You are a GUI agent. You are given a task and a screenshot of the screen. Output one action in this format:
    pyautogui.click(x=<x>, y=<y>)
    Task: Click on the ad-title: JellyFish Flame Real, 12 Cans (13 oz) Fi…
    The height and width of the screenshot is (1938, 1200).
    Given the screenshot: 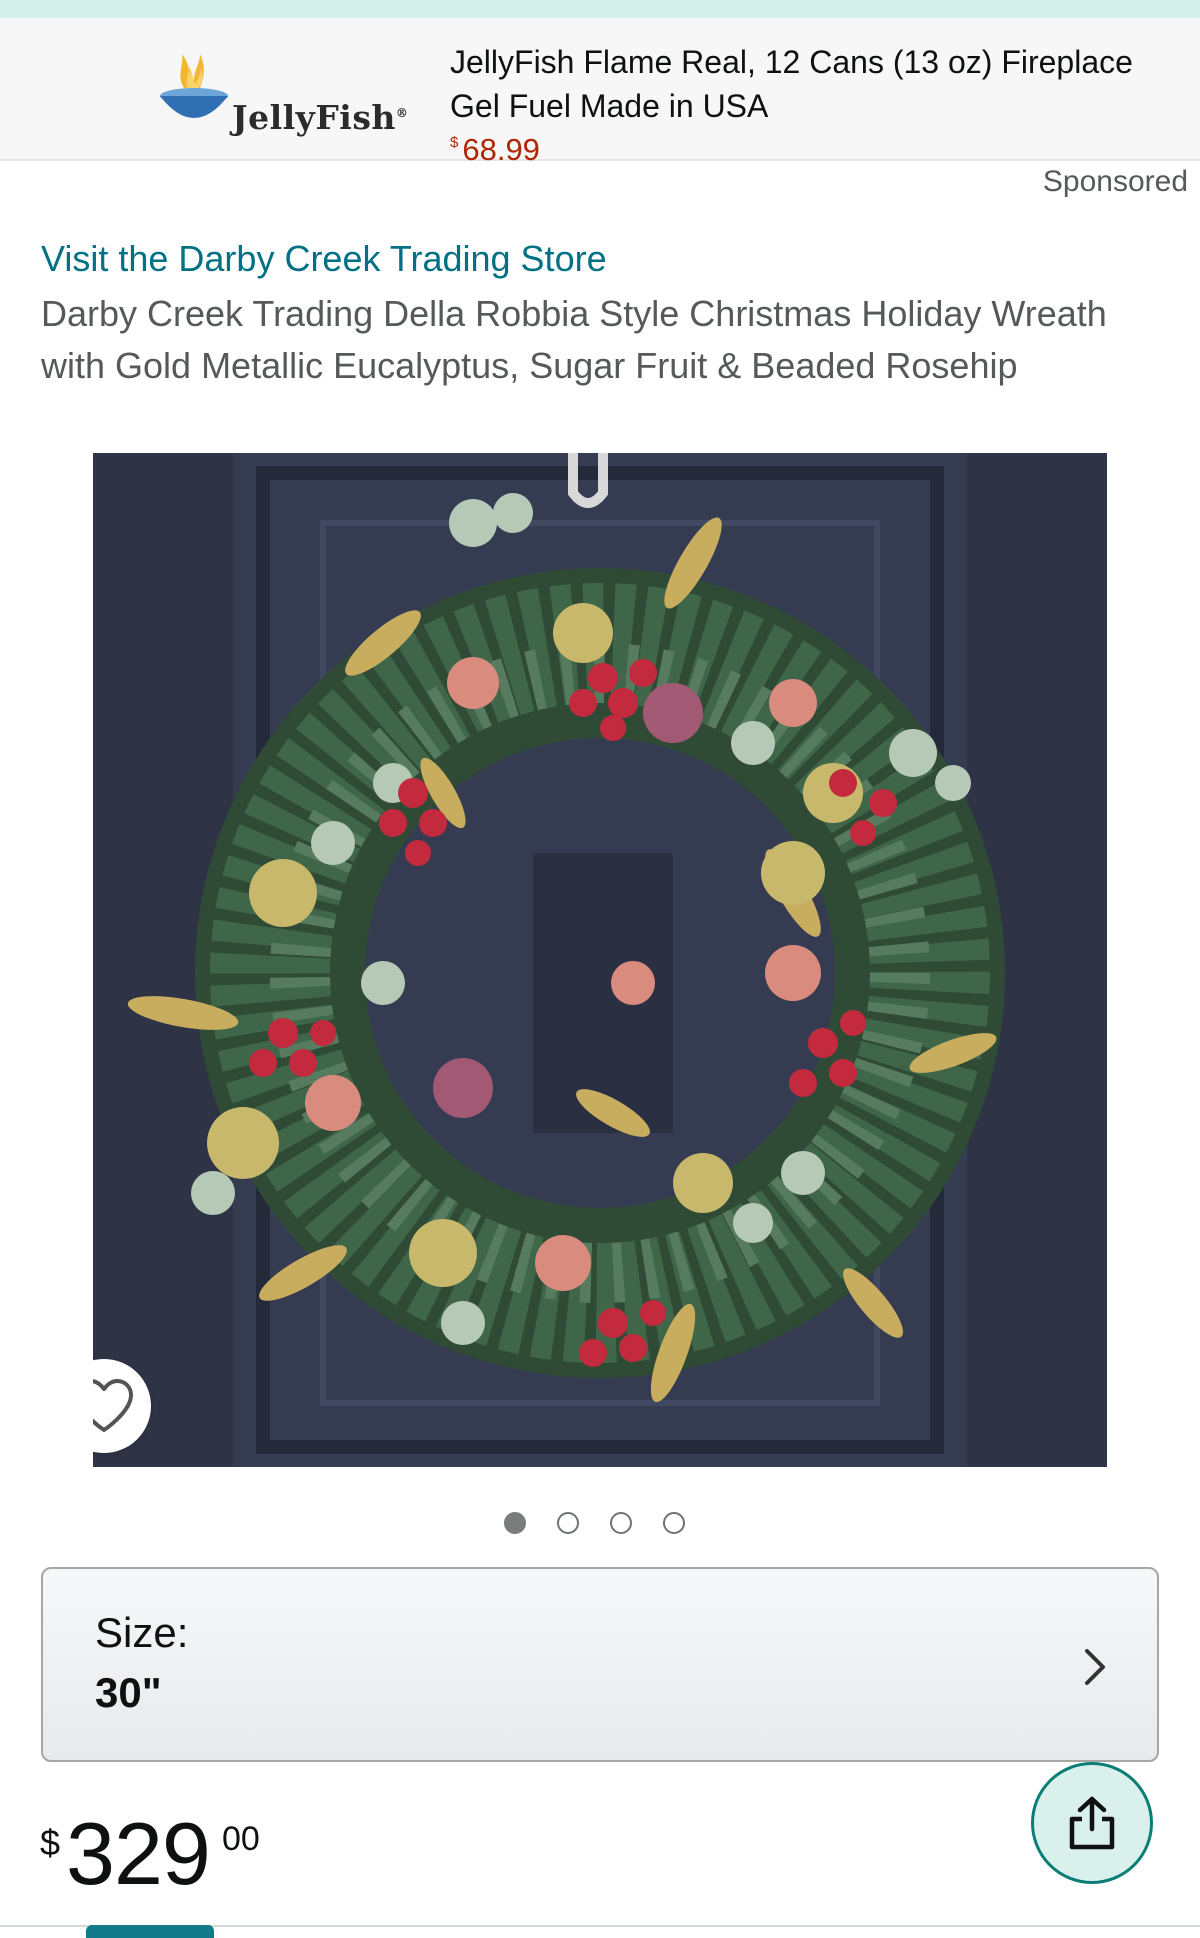 What is the action you would take?
    pyautogui.click(x=800, y=84)
    